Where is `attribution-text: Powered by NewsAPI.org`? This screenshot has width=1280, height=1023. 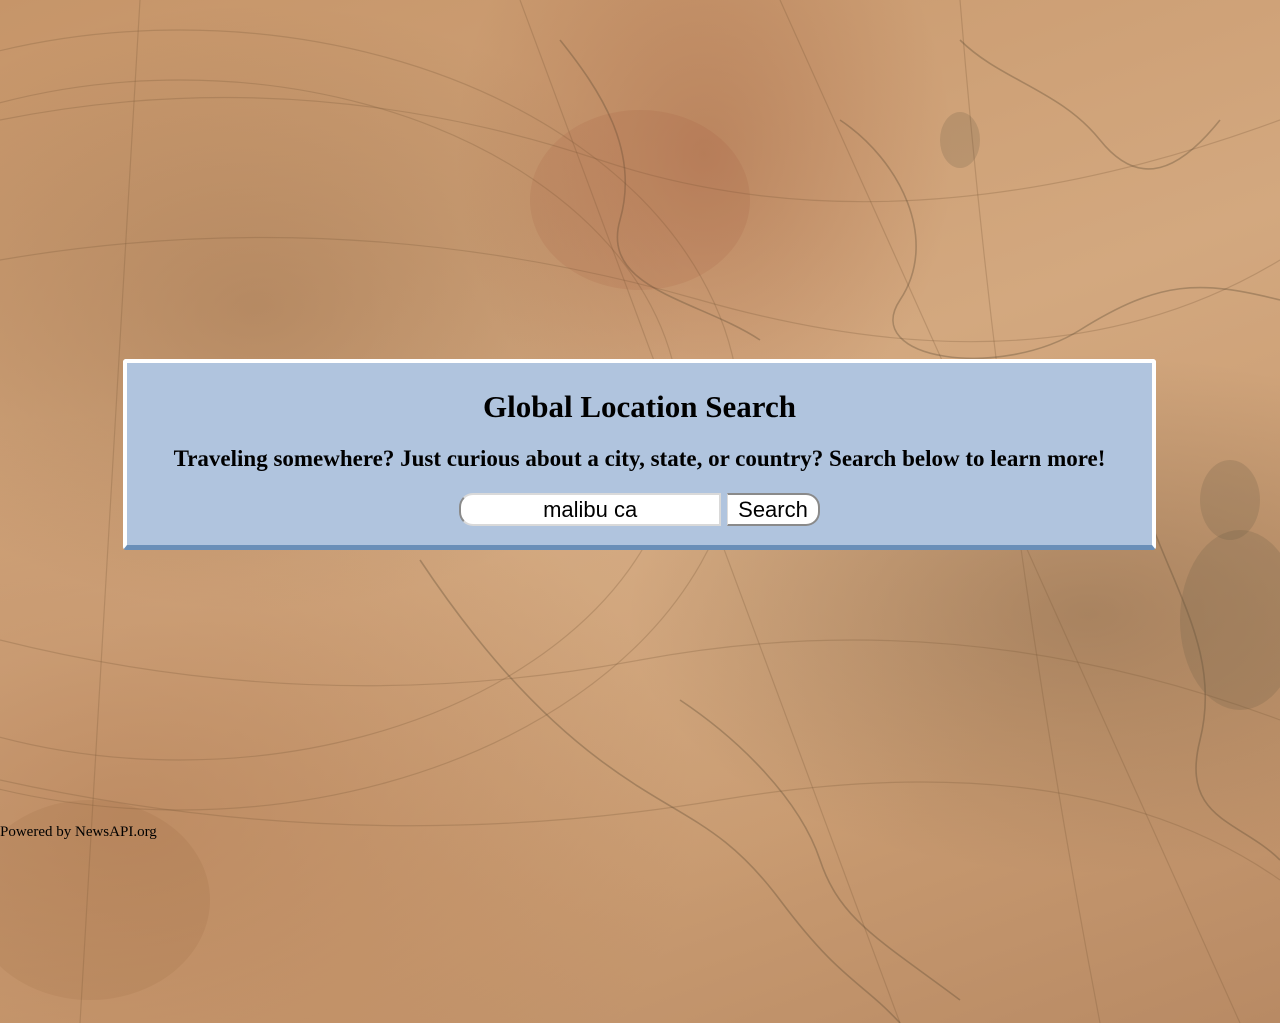 attribution-text: Powered by NewsAPI.org is located at coordinates (78, 832).